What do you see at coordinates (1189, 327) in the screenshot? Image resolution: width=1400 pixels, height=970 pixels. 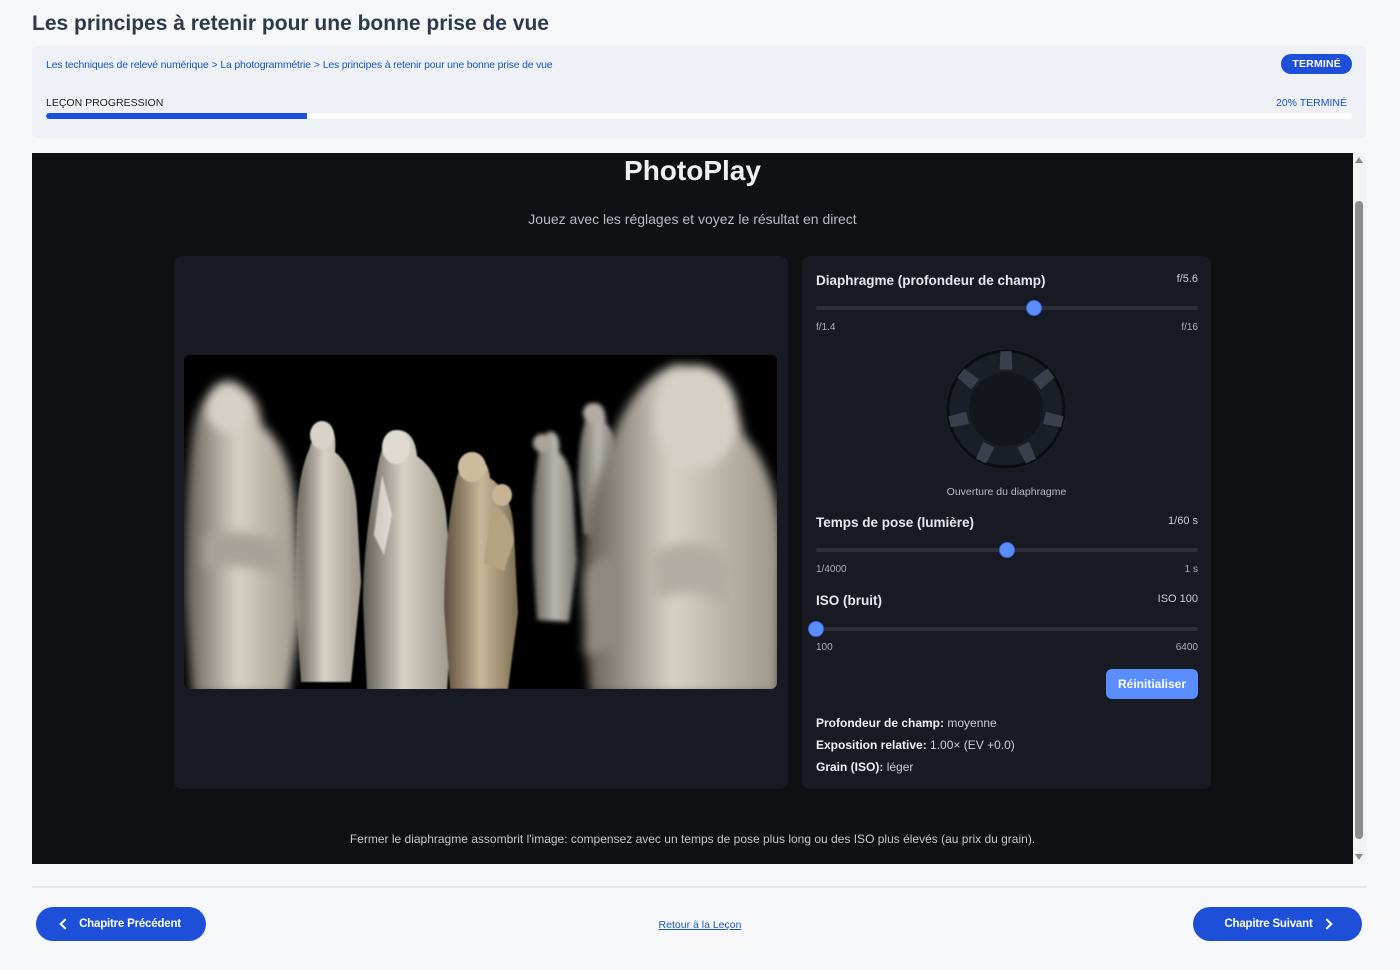 I see `aperture-max: f/16` at bounding box center [1189, 327].